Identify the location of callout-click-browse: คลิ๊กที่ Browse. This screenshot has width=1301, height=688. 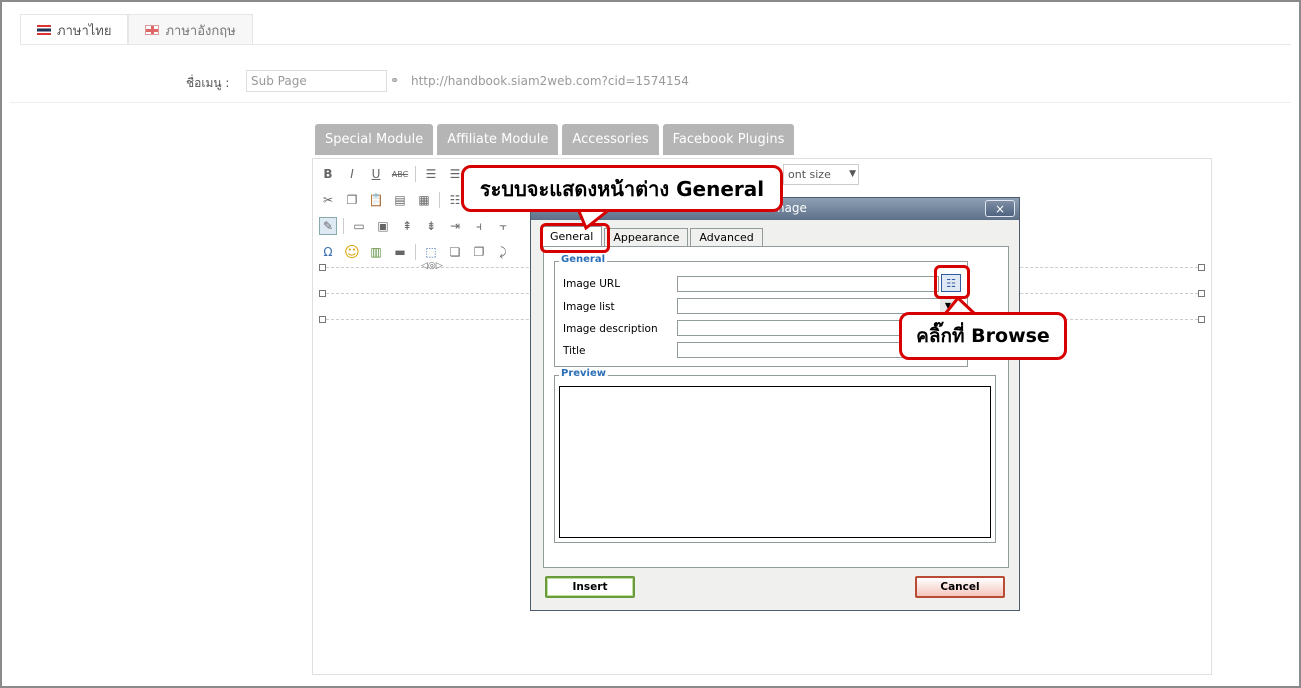
(983, 336).